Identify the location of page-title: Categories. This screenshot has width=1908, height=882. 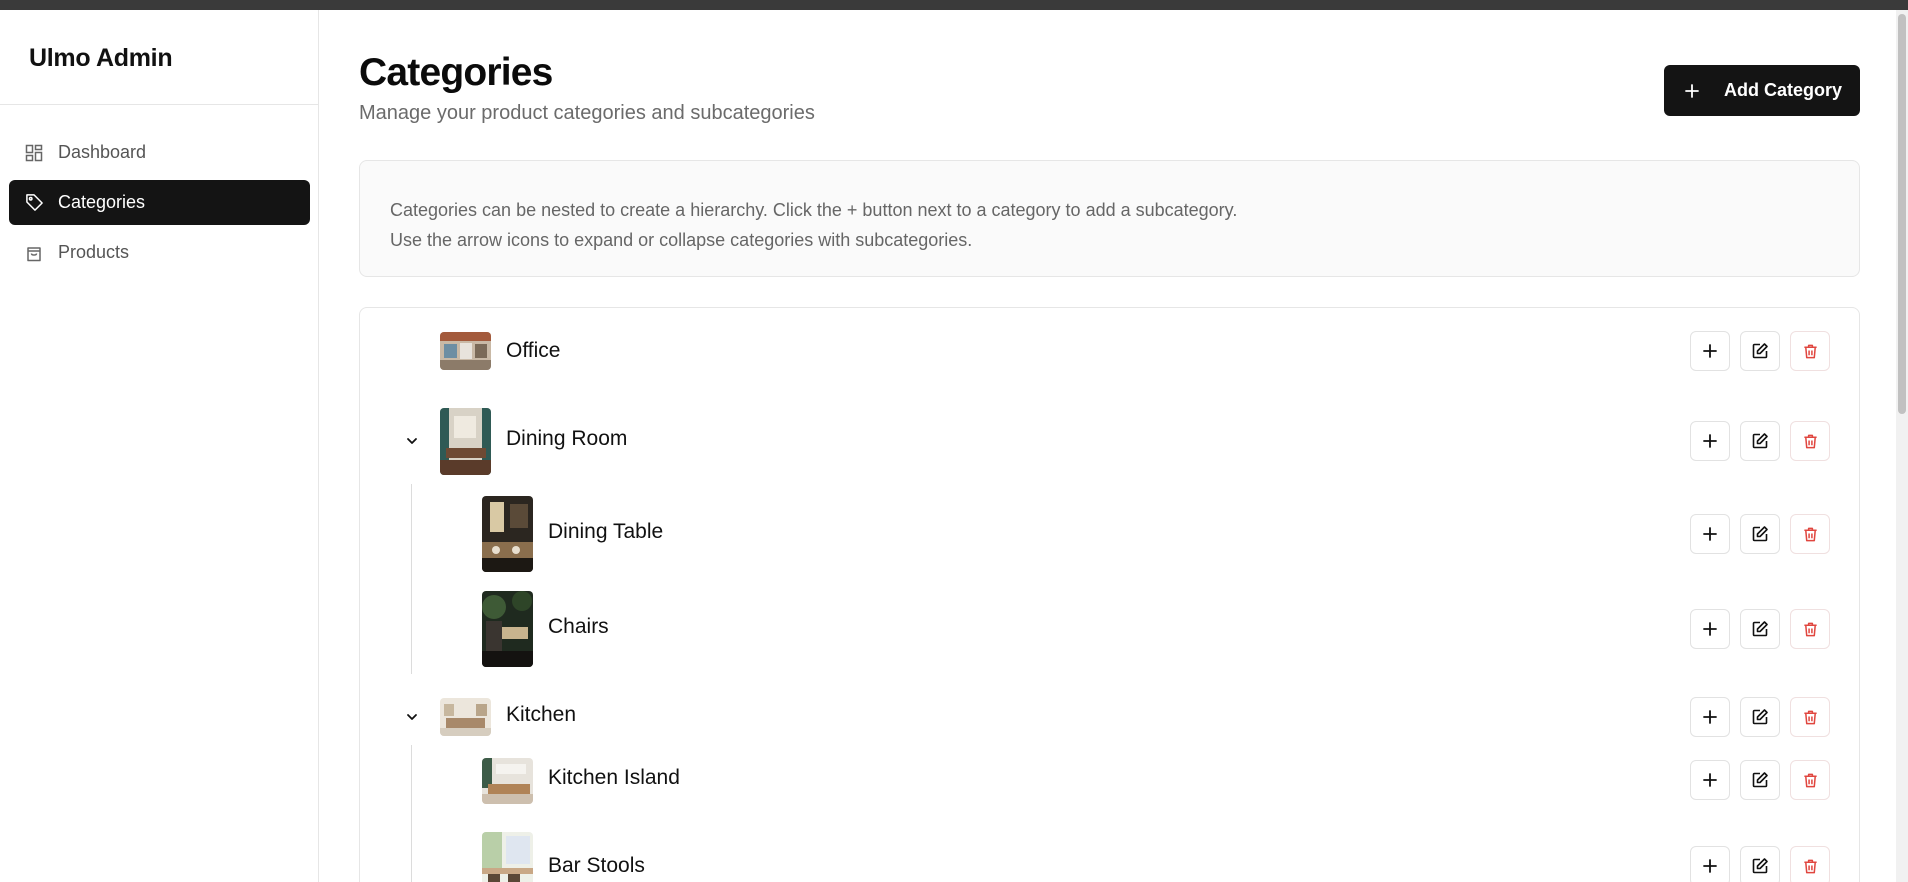
(456, 72).